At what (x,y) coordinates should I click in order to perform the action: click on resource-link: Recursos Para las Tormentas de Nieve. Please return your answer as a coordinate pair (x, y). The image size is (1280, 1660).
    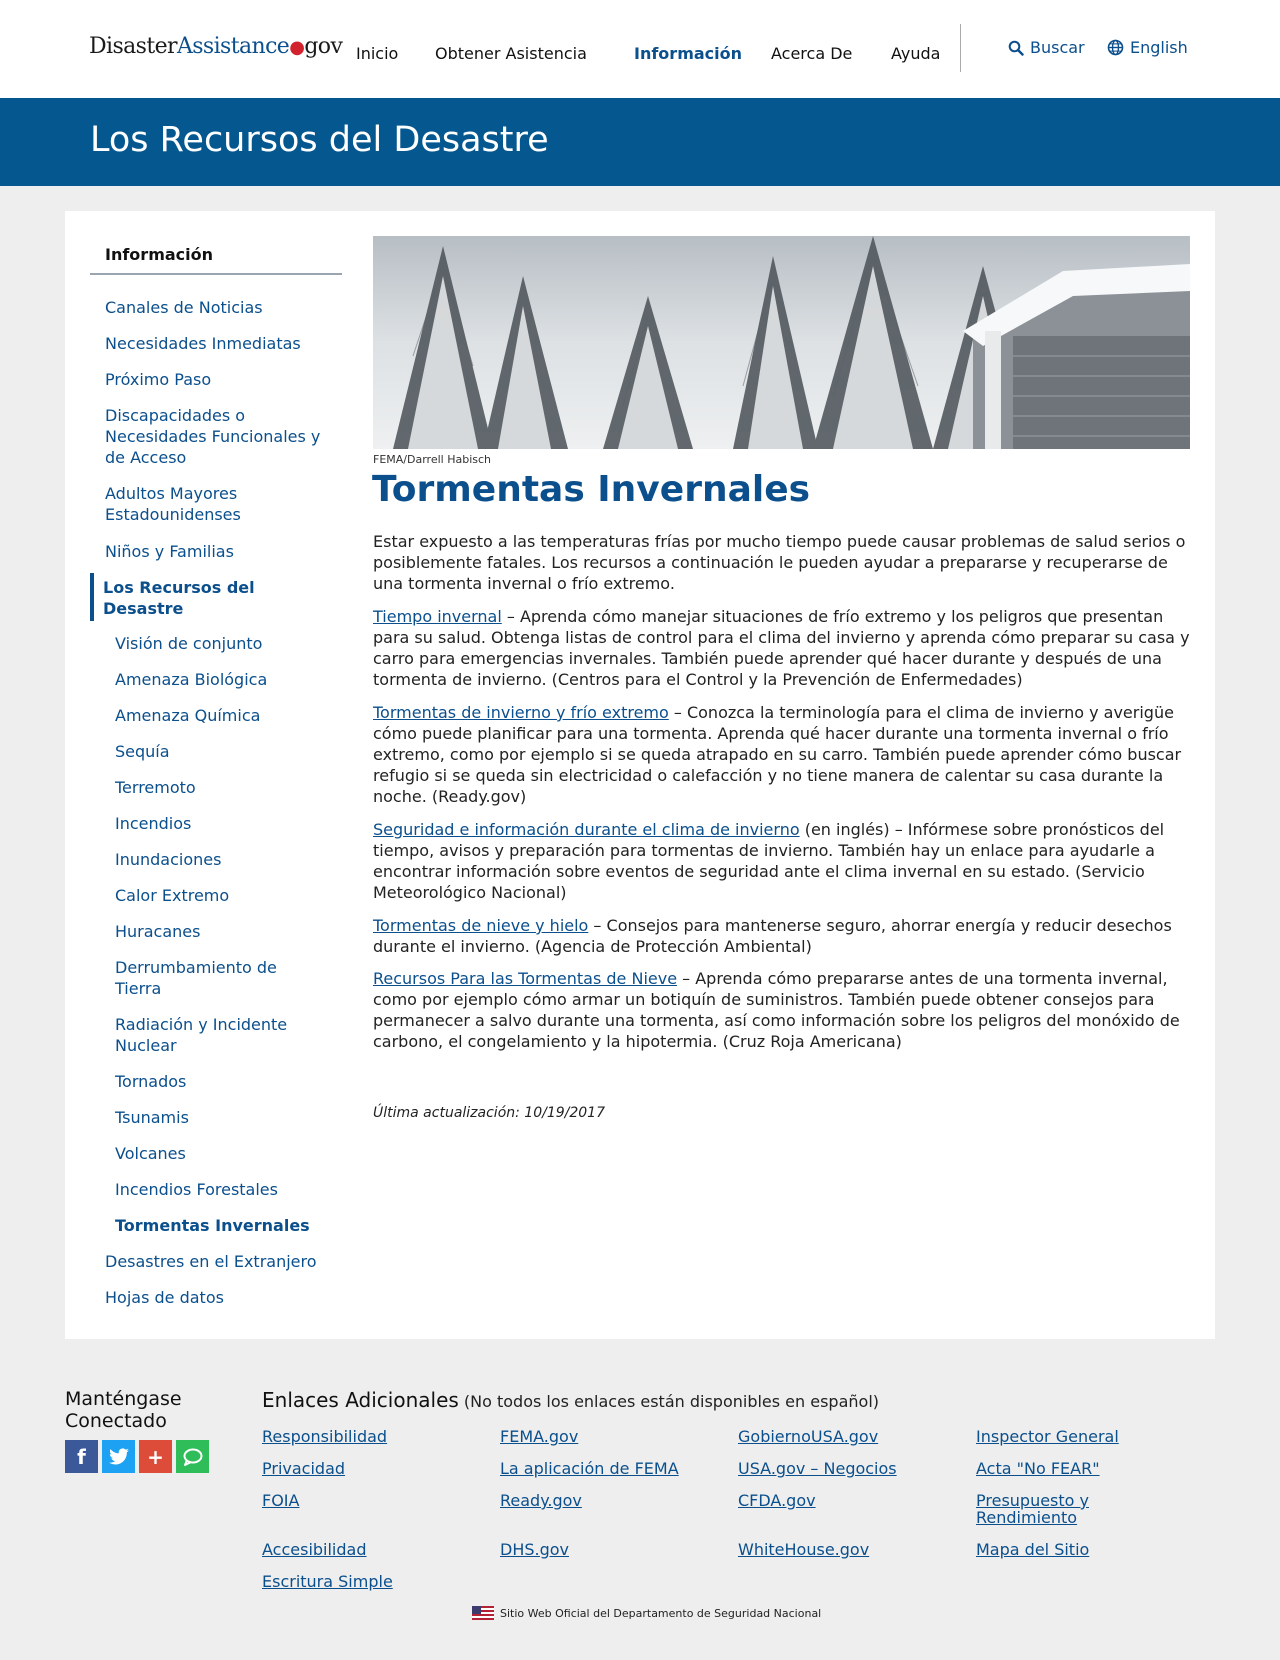
    Looking at the image, I should click on (525, 978).